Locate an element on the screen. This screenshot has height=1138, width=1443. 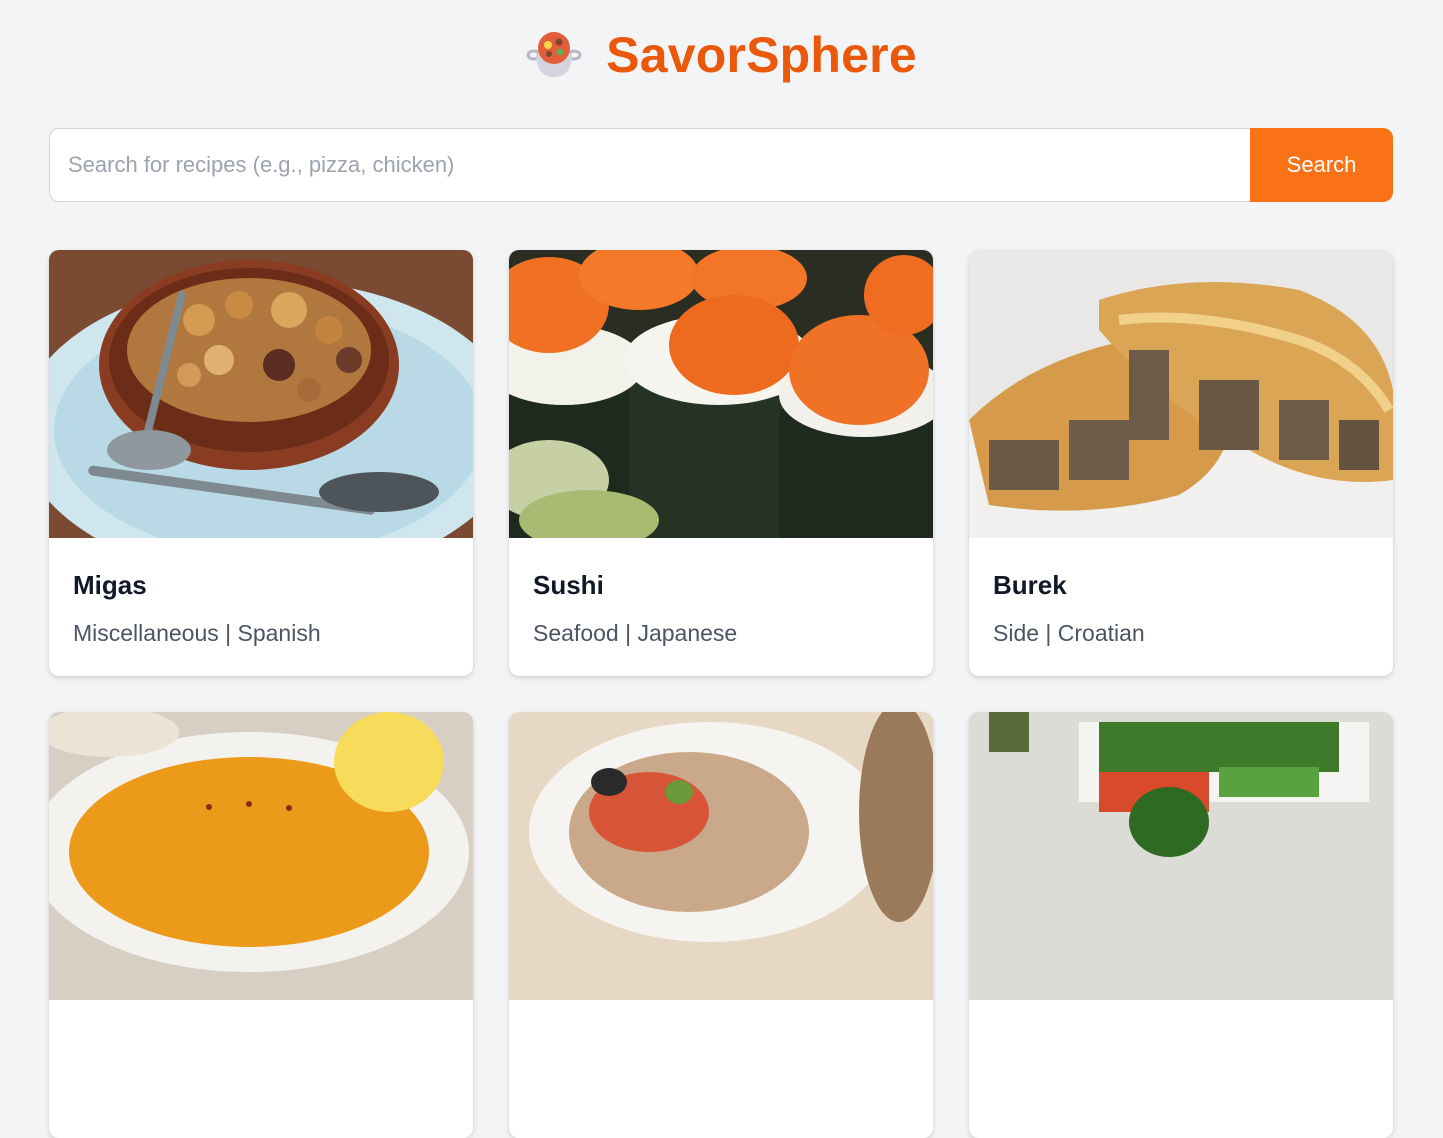
search-button: Search is located at coordinates (1321, 165).